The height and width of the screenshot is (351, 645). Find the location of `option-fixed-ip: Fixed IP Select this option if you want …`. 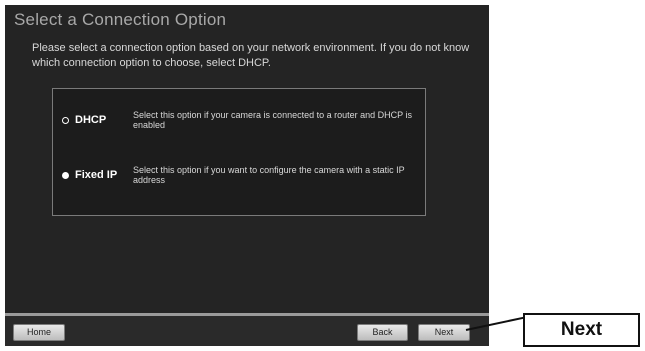

option-fixed-ip: Fixed IP Select this option if you want … is located at coordinates (247, 175).